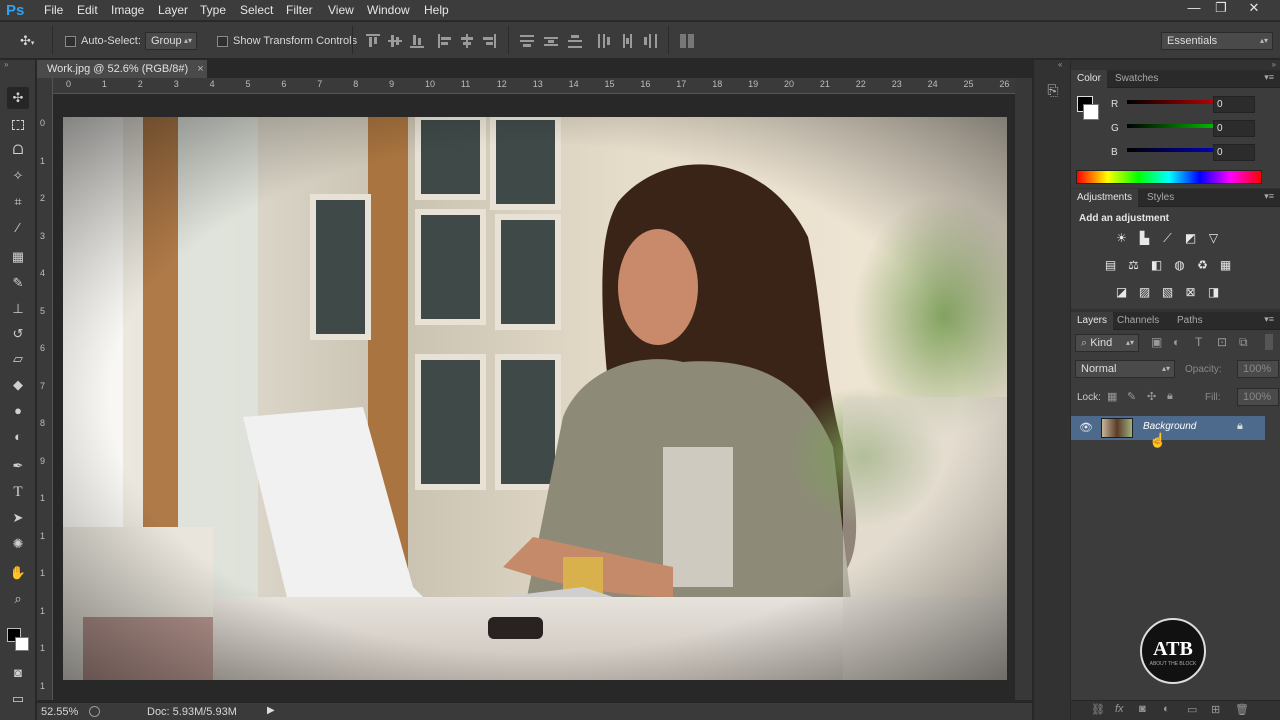 This screenshot has width=1280, height=720. I want to click on brightness-contrast-icon: ☀, so click(1121, 238).